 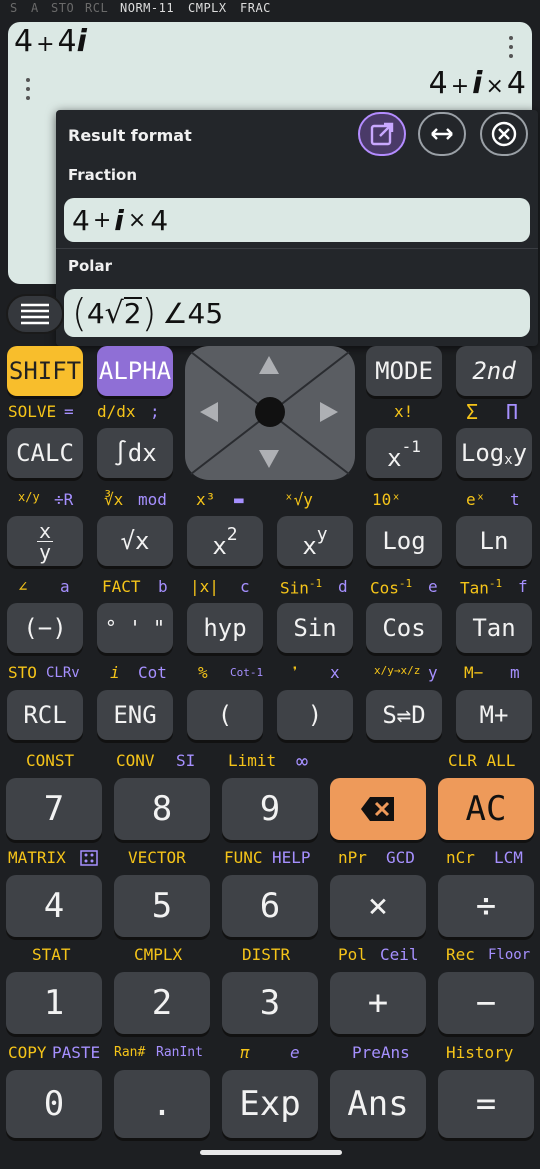 I want to click on negative-key: (−), so click(x=45, y=628).